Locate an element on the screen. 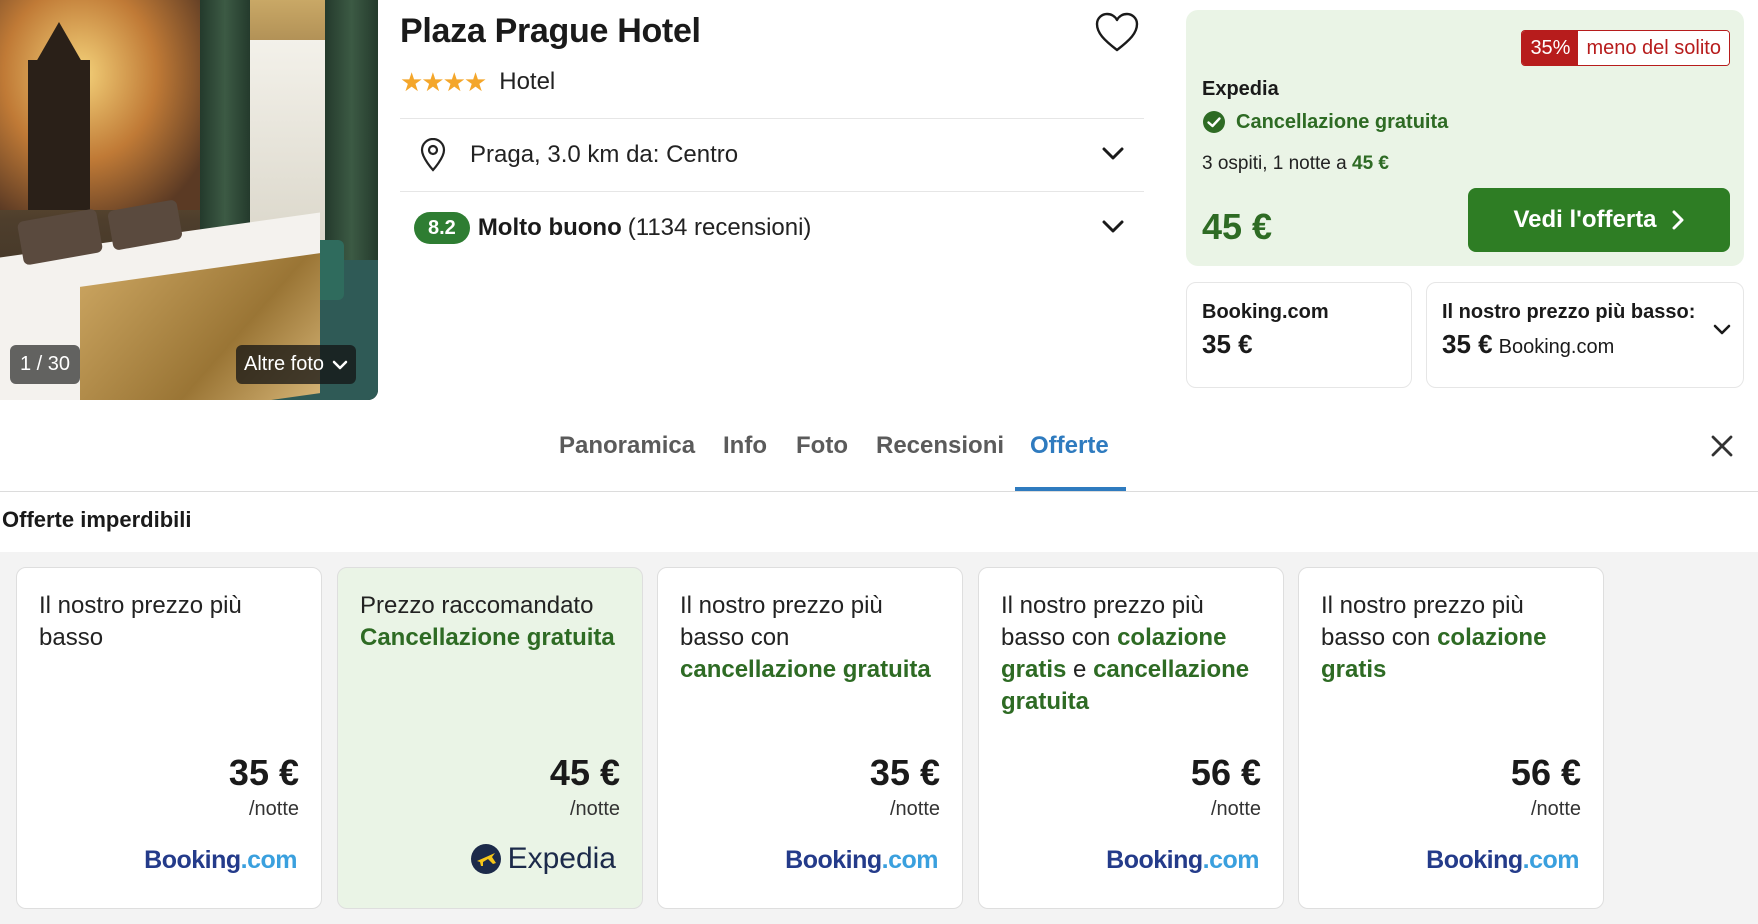 The image size is (1758, 924). hotel-name: Plaza Prague Hotel is located at coordinates (550, 31).